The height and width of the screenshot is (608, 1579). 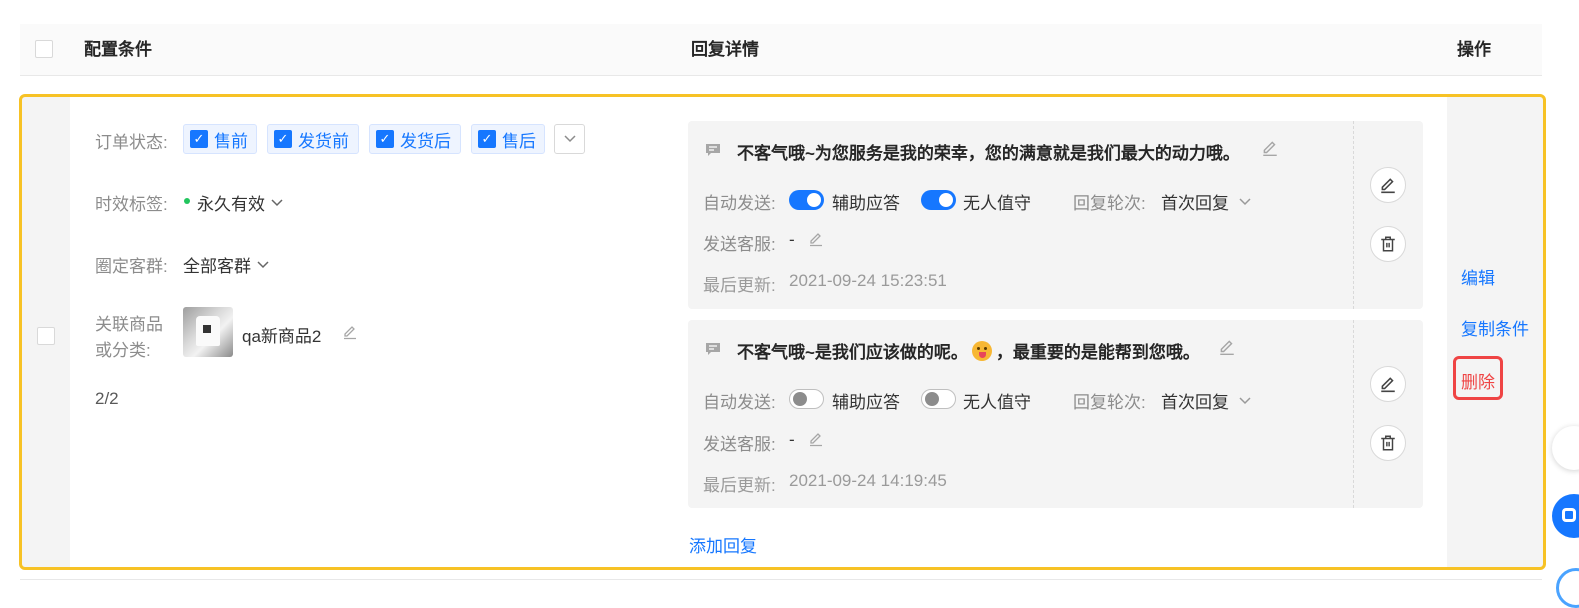 What do you see at coordinates (1474, 49) in the screenshot?
I see `header-operations: 操作` at bounding box center [1474, 49].